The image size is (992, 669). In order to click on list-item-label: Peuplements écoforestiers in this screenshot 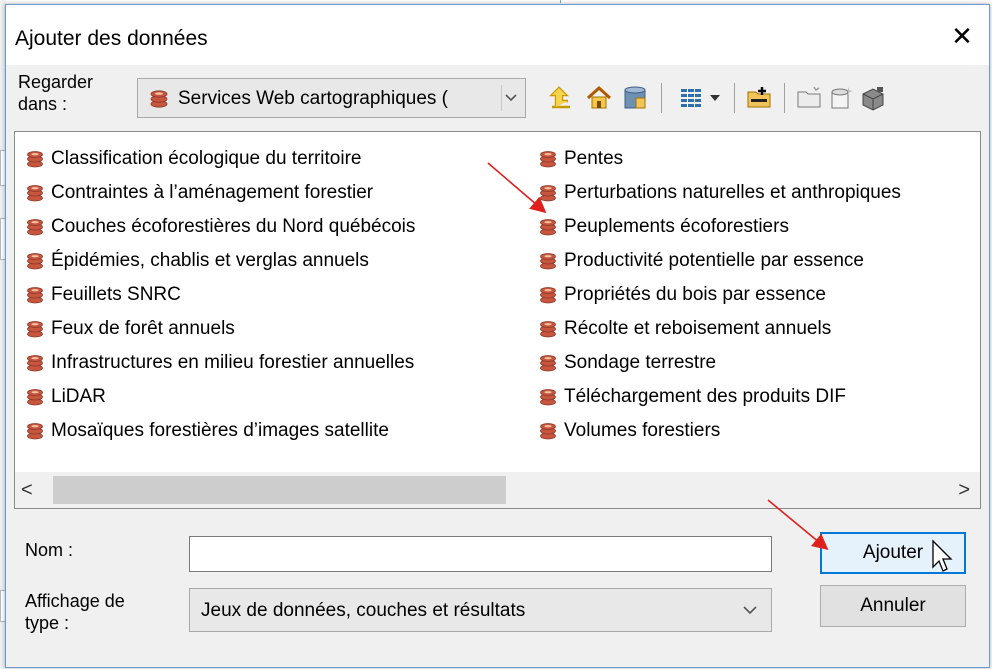, I will do `click(676, 226)`.